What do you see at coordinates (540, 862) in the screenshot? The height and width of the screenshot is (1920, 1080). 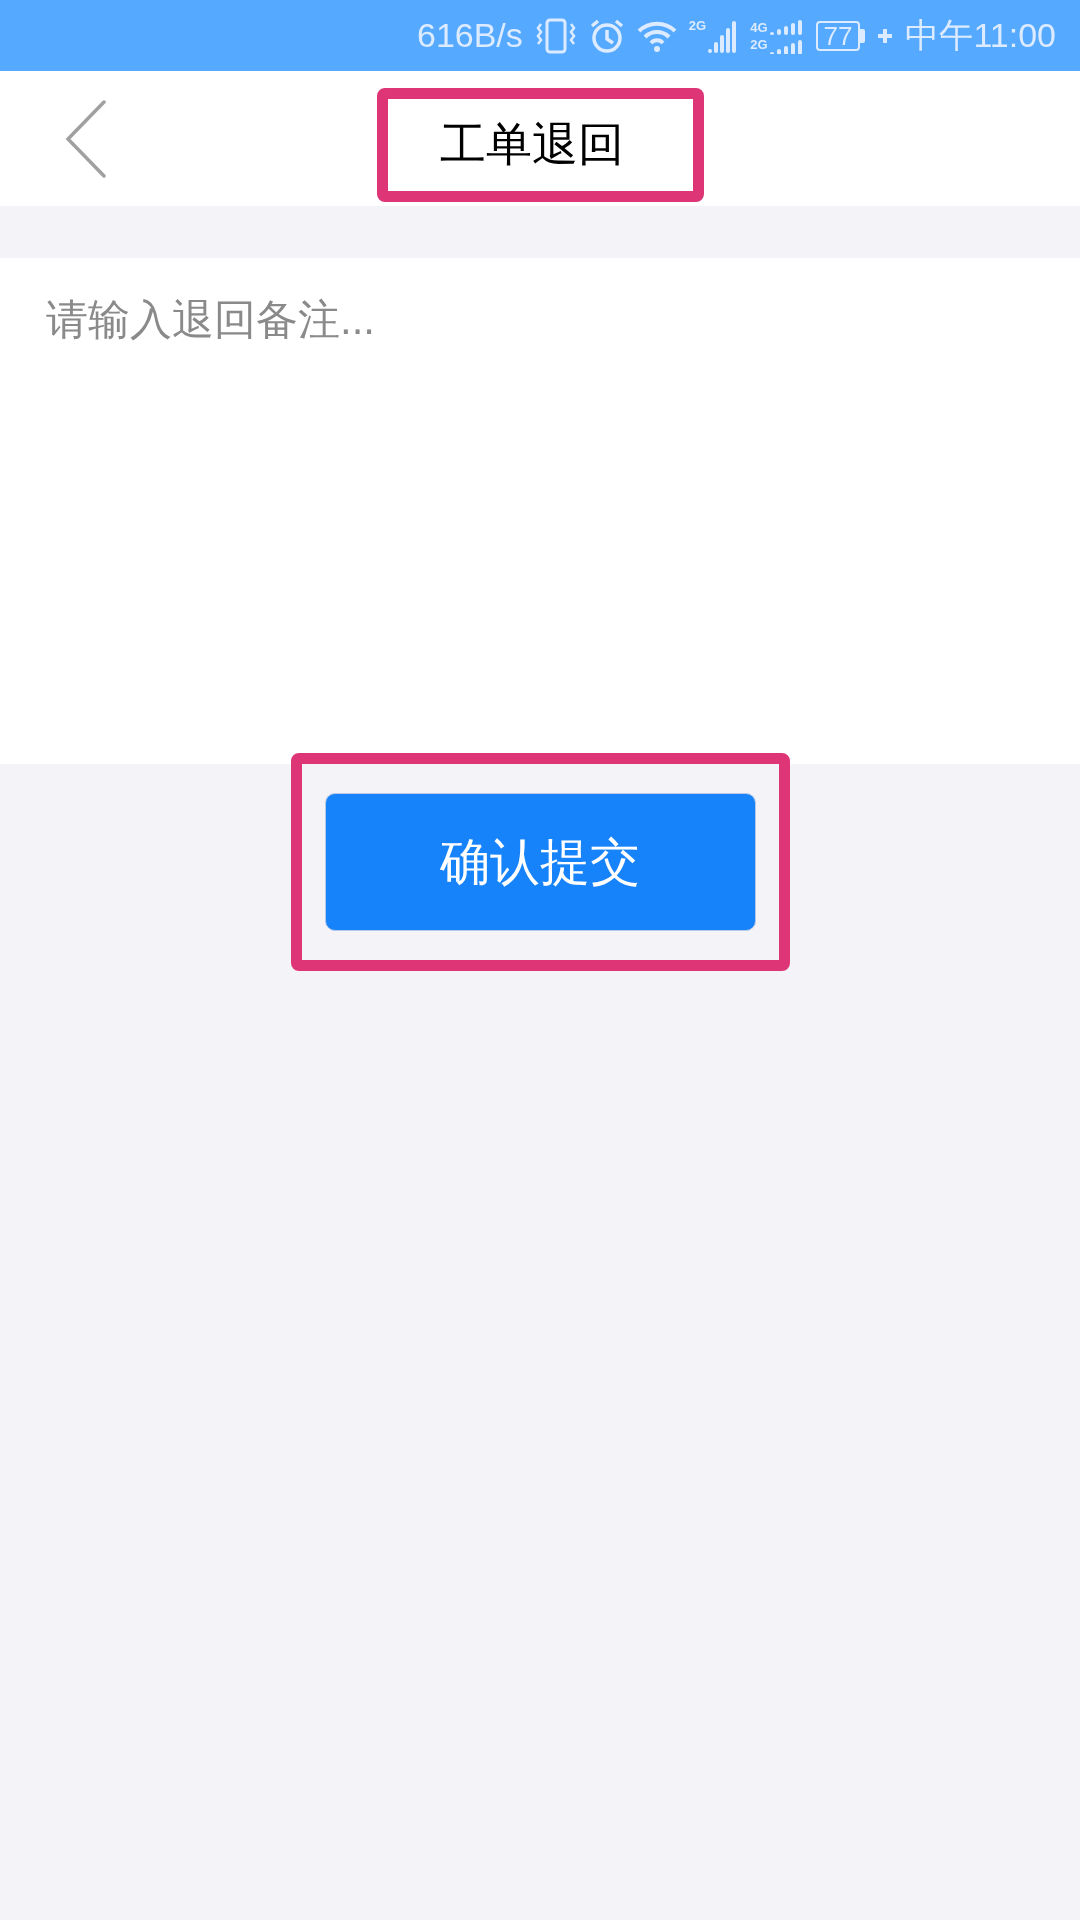 I see `submit-button: 确认提交` at bounding box center [540, 862].